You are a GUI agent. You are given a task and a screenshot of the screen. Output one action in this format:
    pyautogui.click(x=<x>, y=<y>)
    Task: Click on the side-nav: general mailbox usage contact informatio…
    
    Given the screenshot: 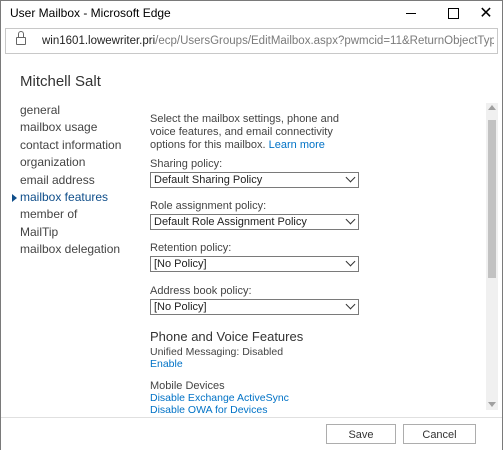 What is the action you would take?
    pyautogui.click(x=66, y=181)
    